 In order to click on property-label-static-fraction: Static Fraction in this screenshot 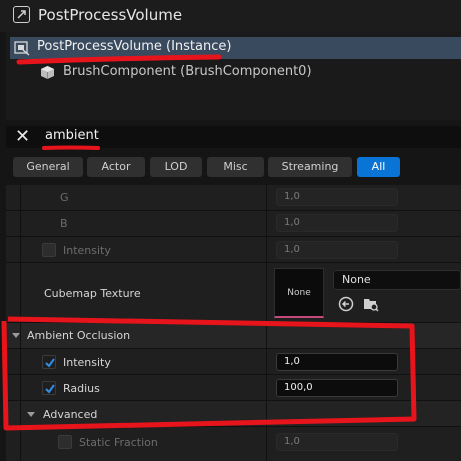, I will do `click(118, 442)`.